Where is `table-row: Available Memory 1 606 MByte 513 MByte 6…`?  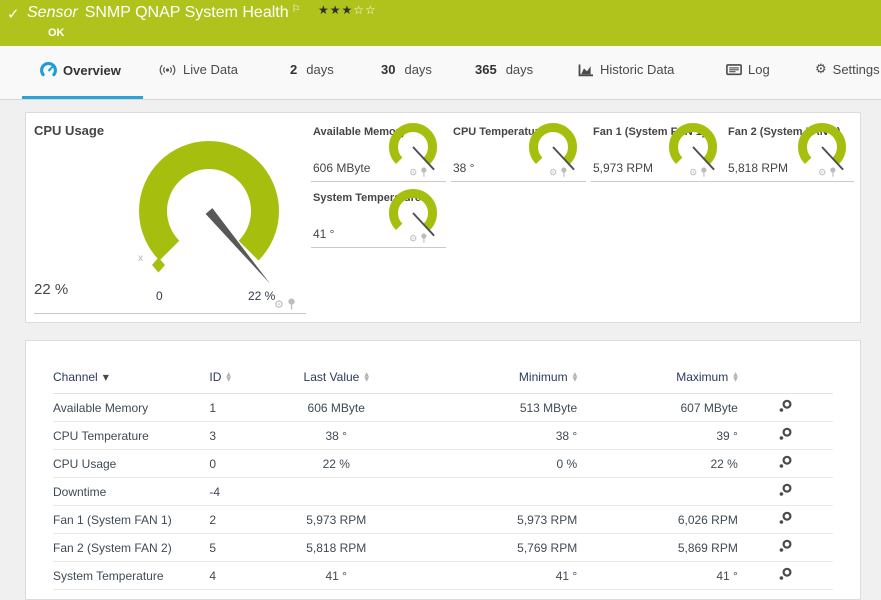
table-row: Available Memory 1 606 MByte 513 MByte 6… is located at coordinates (443, 407).